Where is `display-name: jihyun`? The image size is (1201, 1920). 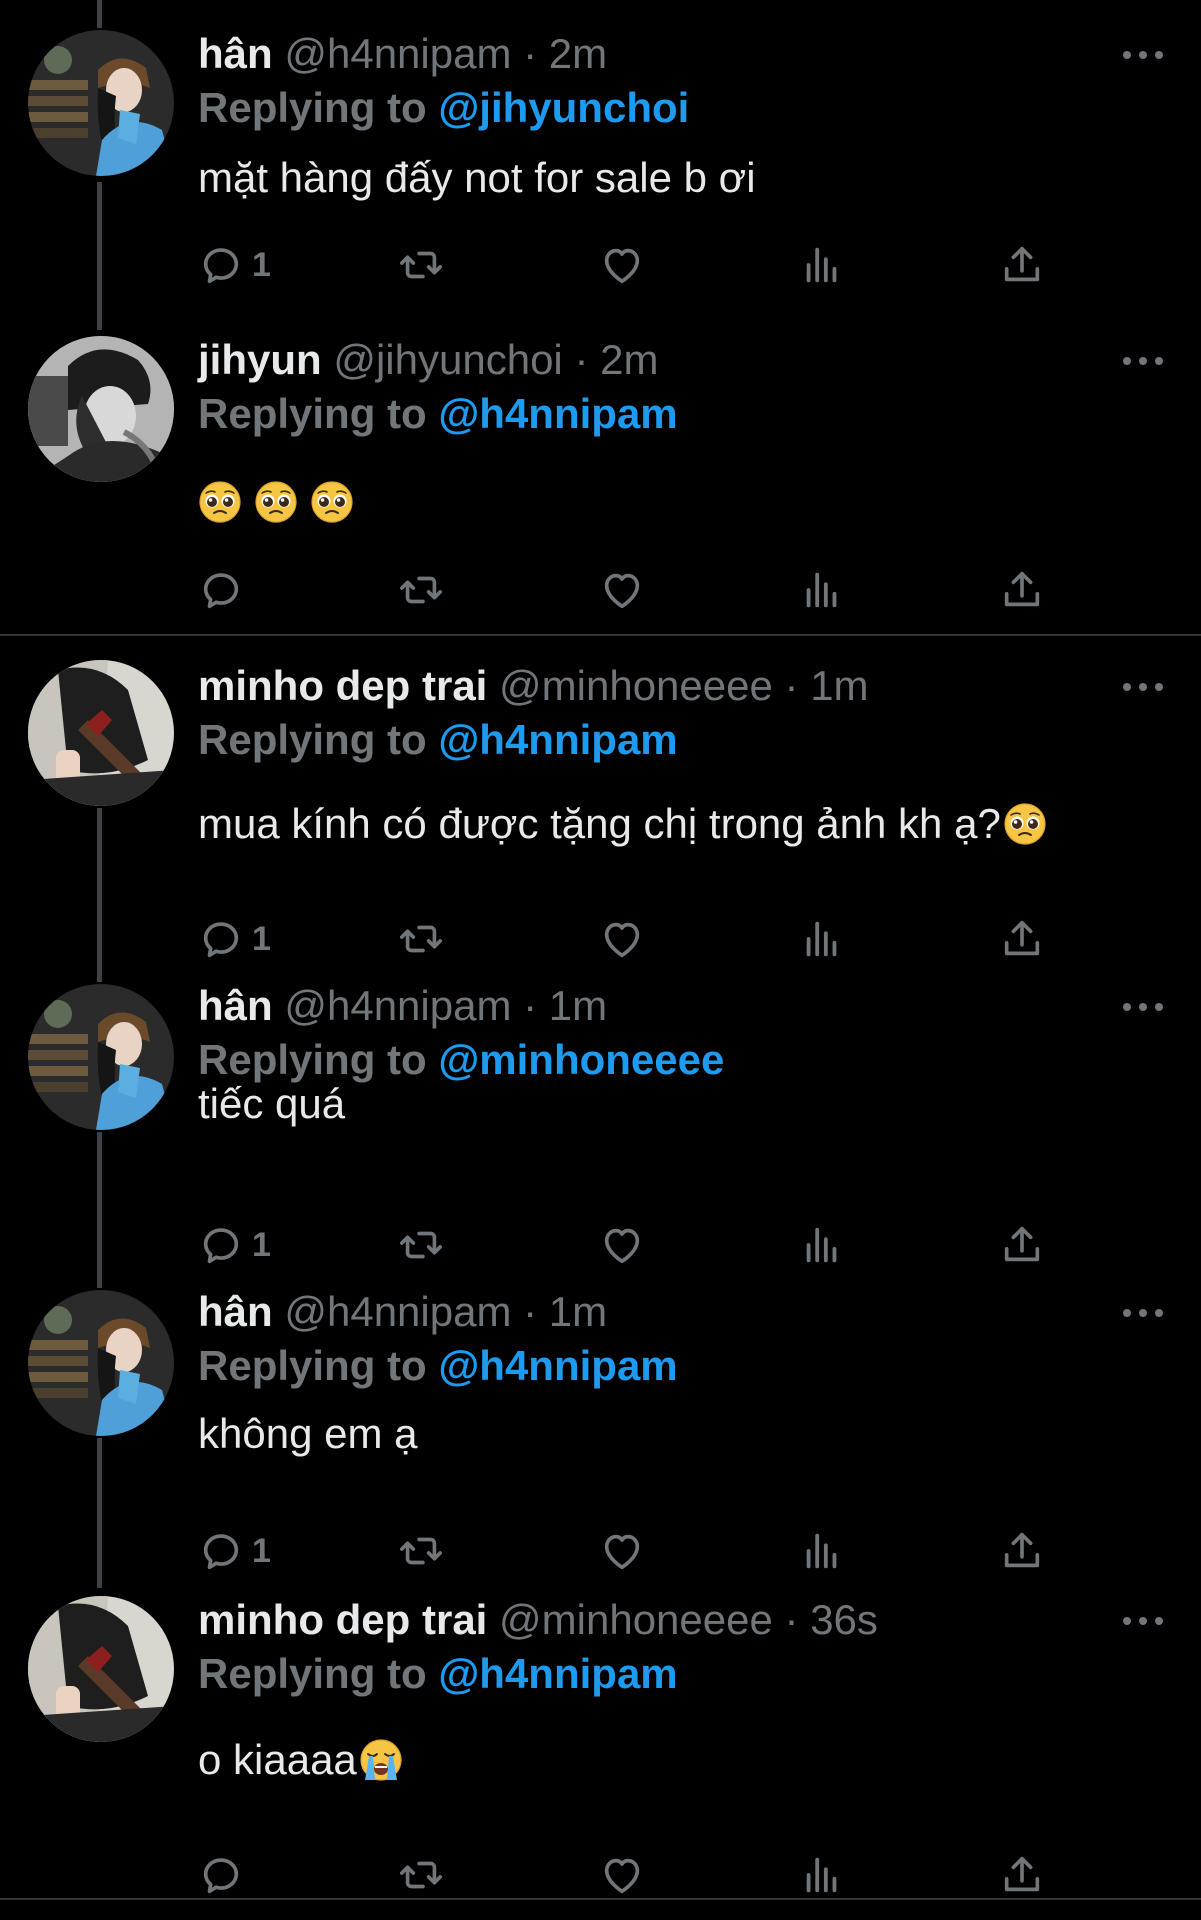 display-name: jihyun is located at coordinates (260, 359).